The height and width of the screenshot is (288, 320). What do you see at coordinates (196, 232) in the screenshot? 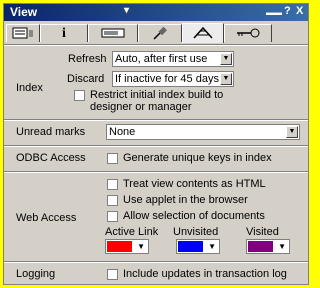
I see `unvisited-label: Unvisited` at bounding box center [196, 232].